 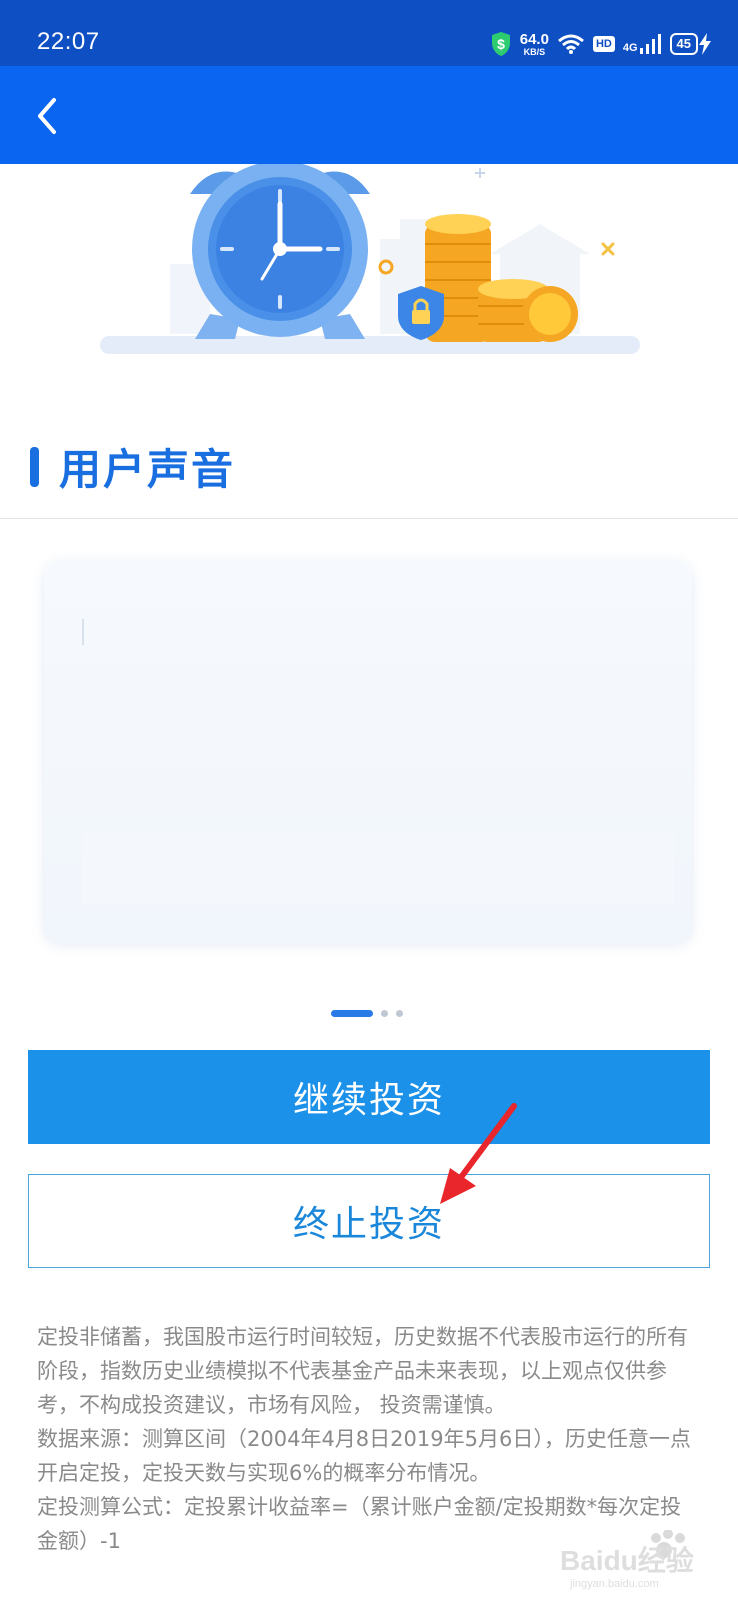 I want to click on baidu-watermark-logo: Baidu经验 jingyan.baidu.com, so click(x=627, y=1560).